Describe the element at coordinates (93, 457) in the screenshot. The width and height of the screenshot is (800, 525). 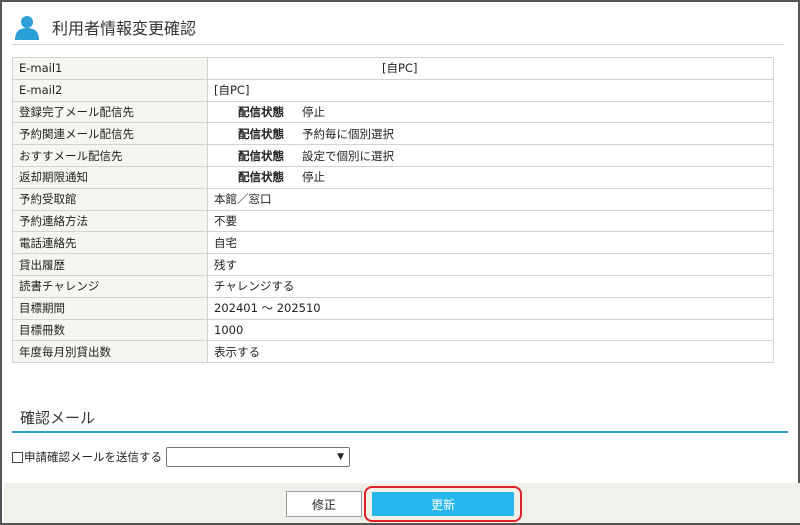
I see `send-confirm-mail-label: 申請確認メールを送信する` at that location.